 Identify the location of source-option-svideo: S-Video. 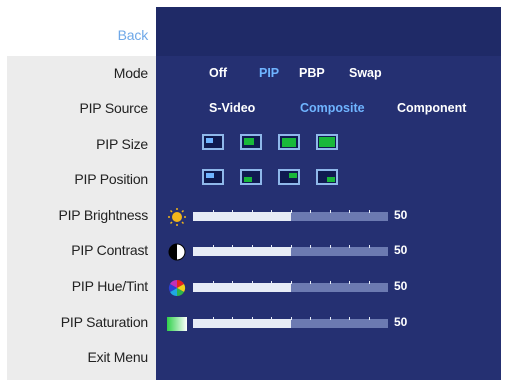
(232, 108).